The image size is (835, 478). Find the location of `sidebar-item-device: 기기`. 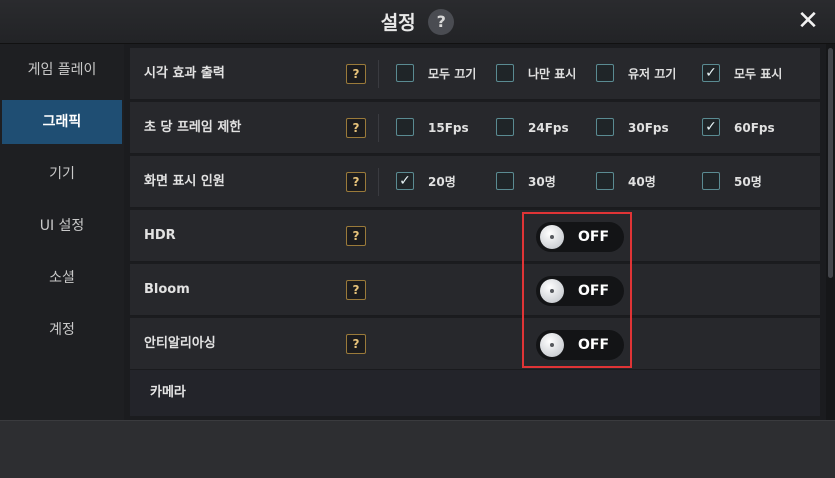

sidebar-item-device: 기기 is located at coordinates (62, 174).